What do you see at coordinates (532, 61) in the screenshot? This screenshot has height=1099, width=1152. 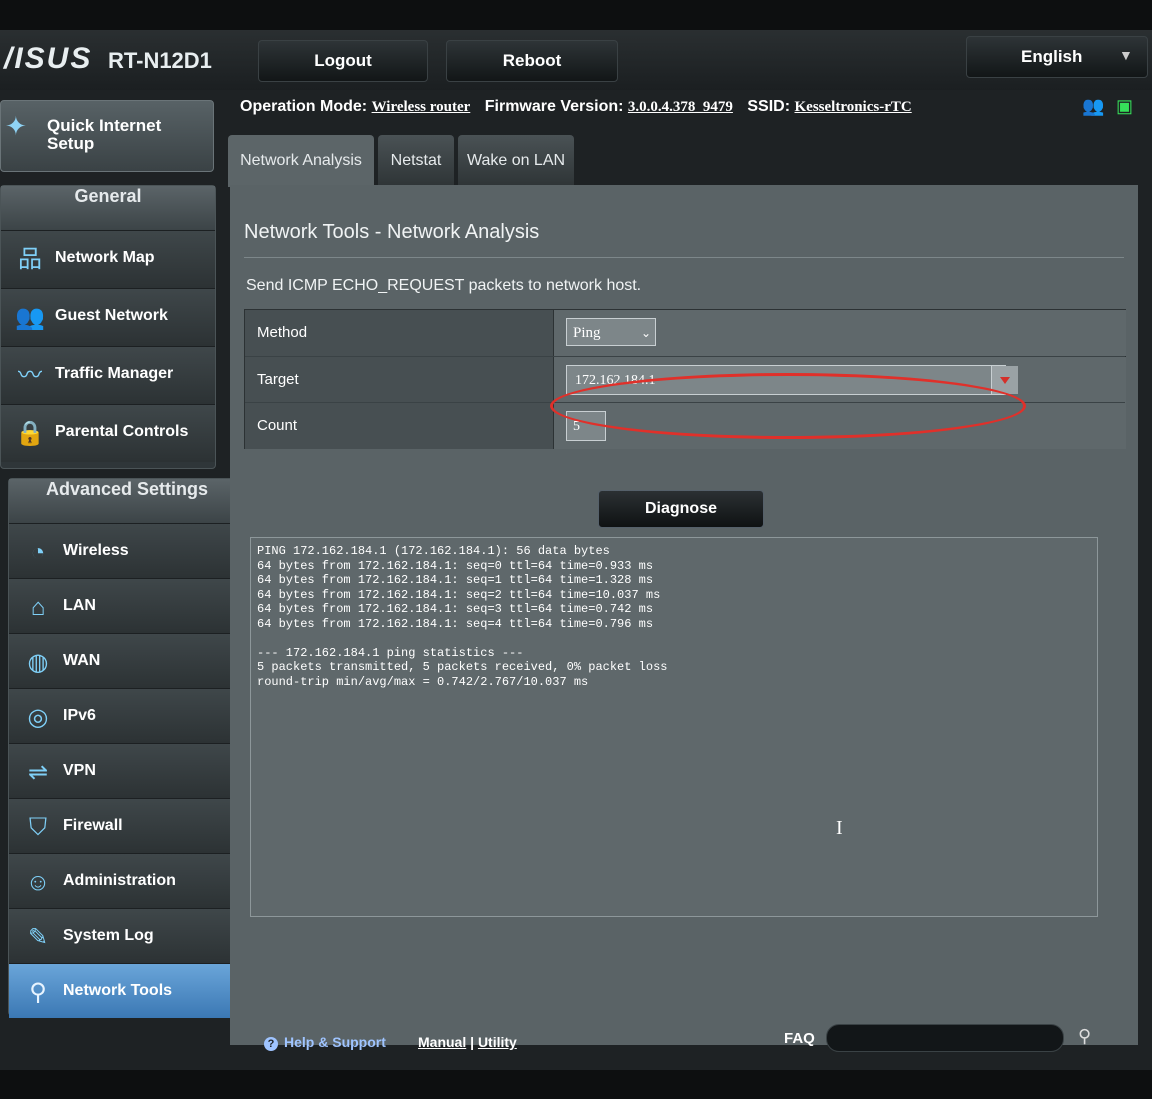 I see `reboot-button: Reboot` at bounding box center [532, 61].